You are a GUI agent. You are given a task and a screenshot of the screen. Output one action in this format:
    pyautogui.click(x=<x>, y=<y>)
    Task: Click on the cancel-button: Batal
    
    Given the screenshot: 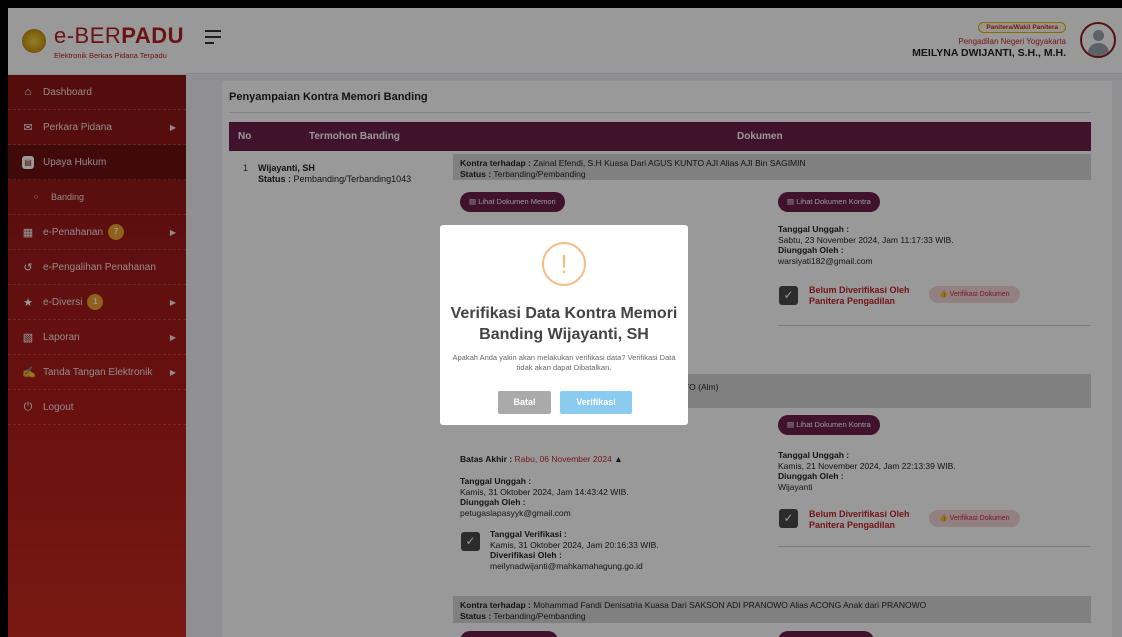 What is the action you would take?
    pyautogui.click(x=524, y=402)
    